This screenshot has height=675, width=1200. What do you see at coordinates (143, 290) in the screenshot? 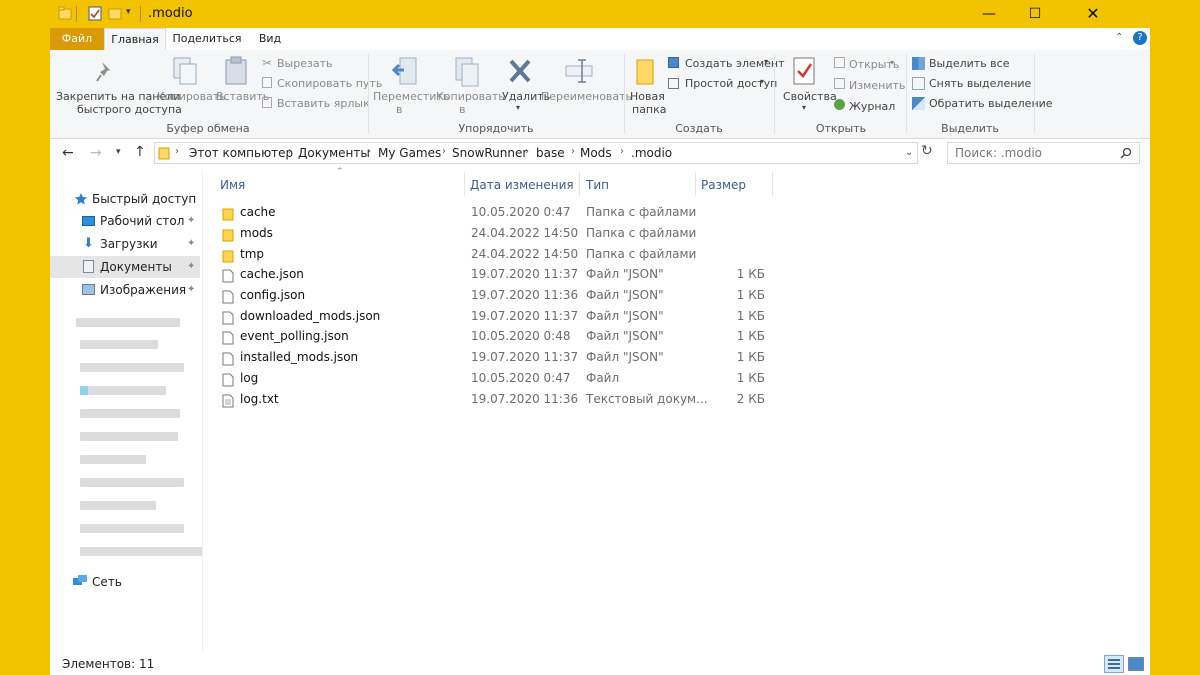
I see `nav-pictures: Изображения` at bounding box center [143, 290].